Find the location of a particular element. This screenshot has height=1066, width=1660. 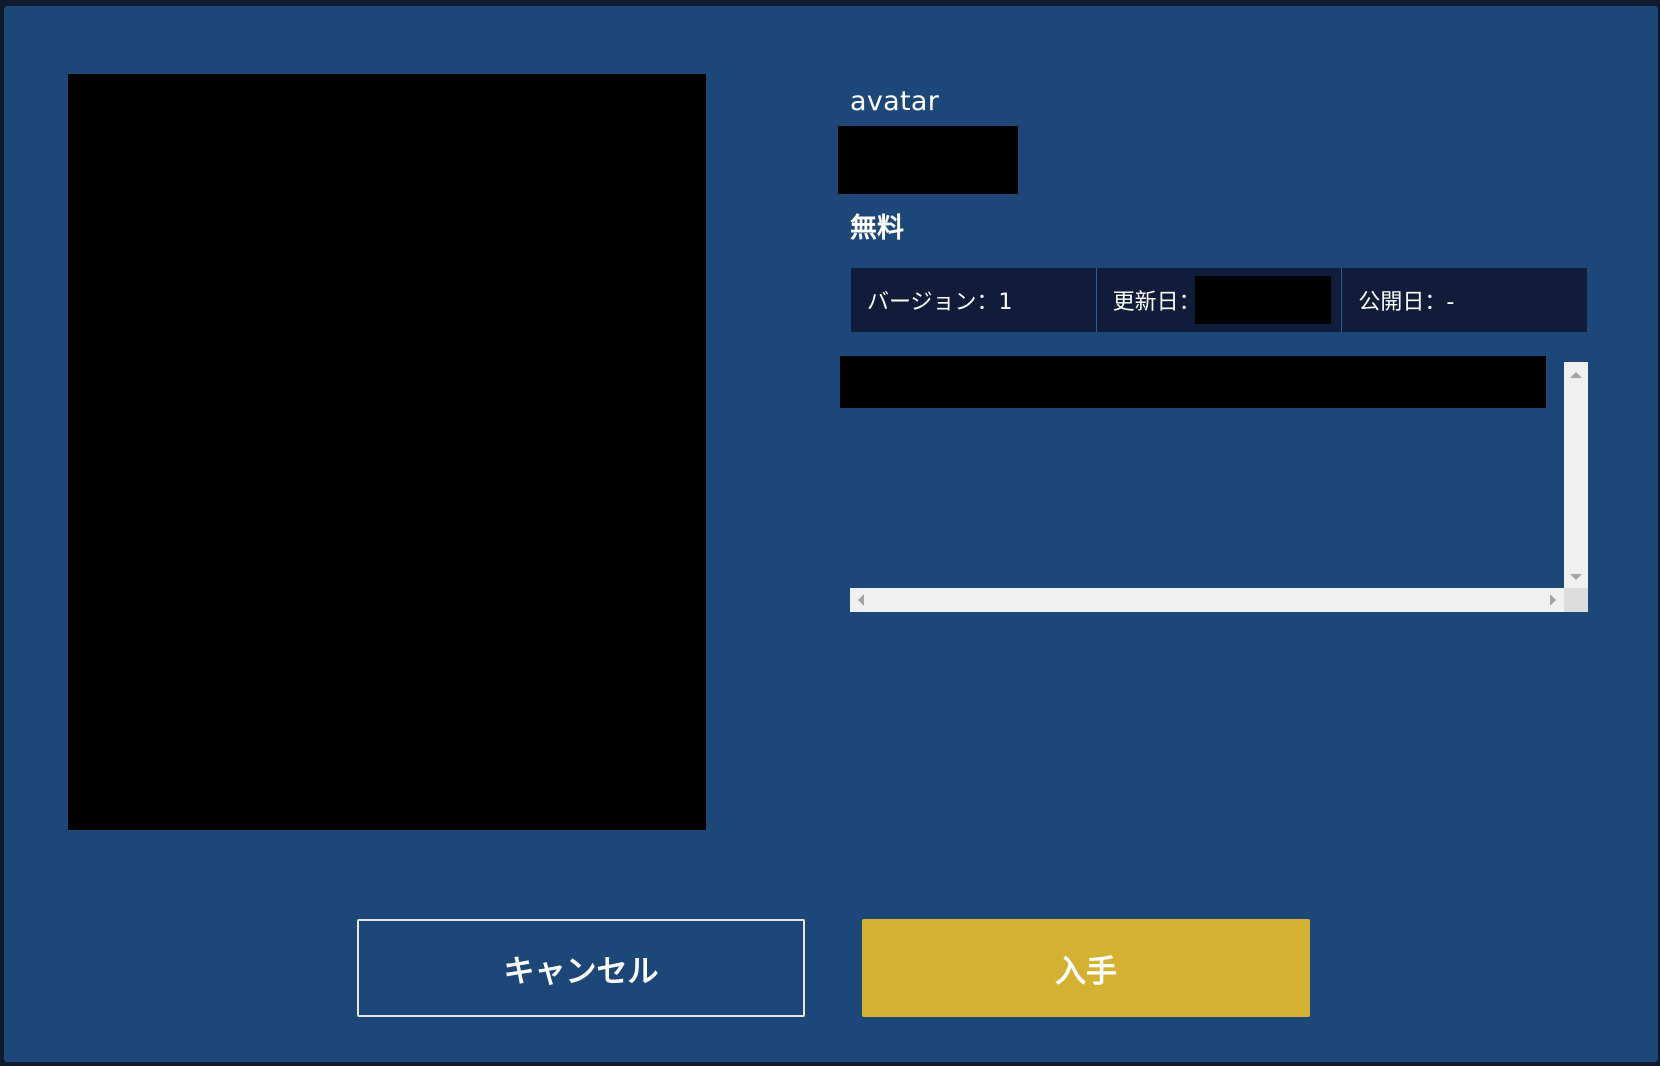

item-meta-bar: バージョン：1 更新日： 公開日：- is located at coordinates (1219, 300).